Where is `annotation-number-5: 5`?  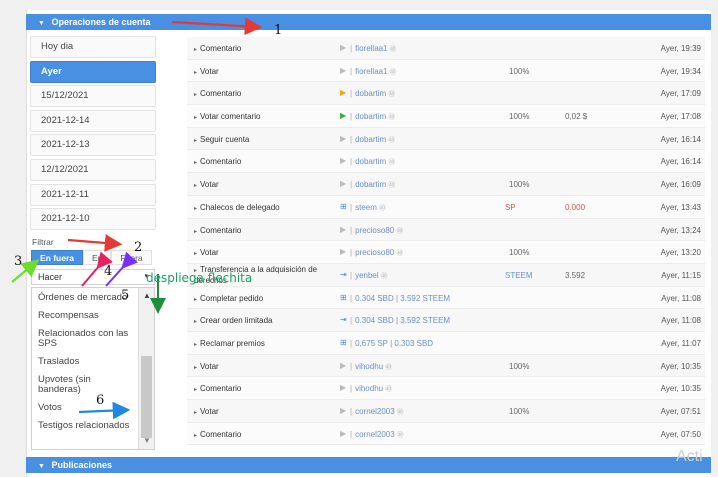 annotation-number-5: 5 is located at coordinates (125, 295).